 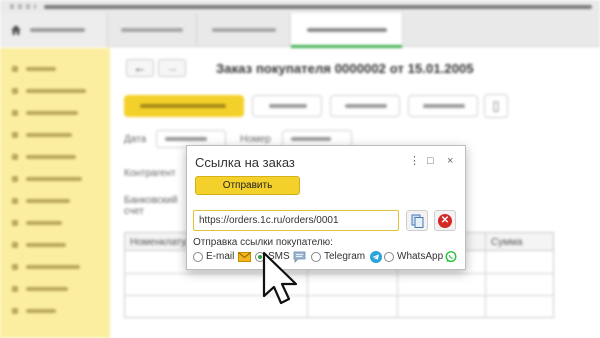 I want to click on close-circle-icon: ✕, so click(x=445, y=221).